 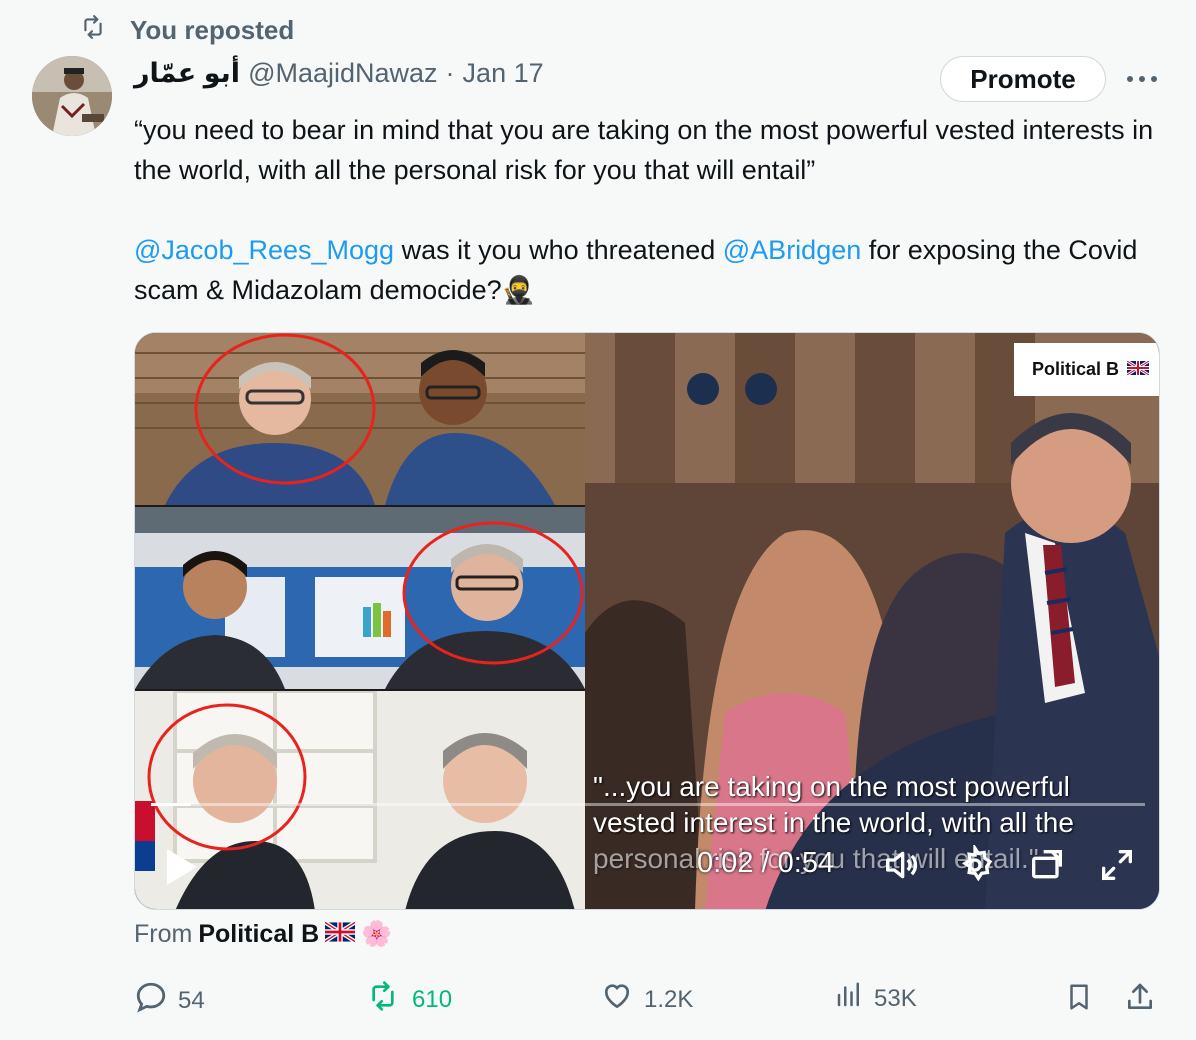 What do you see at coordinates (792, 250) in the screenshot?
I see `mention-link: @ABridgen` at bounding box center [792, 250].